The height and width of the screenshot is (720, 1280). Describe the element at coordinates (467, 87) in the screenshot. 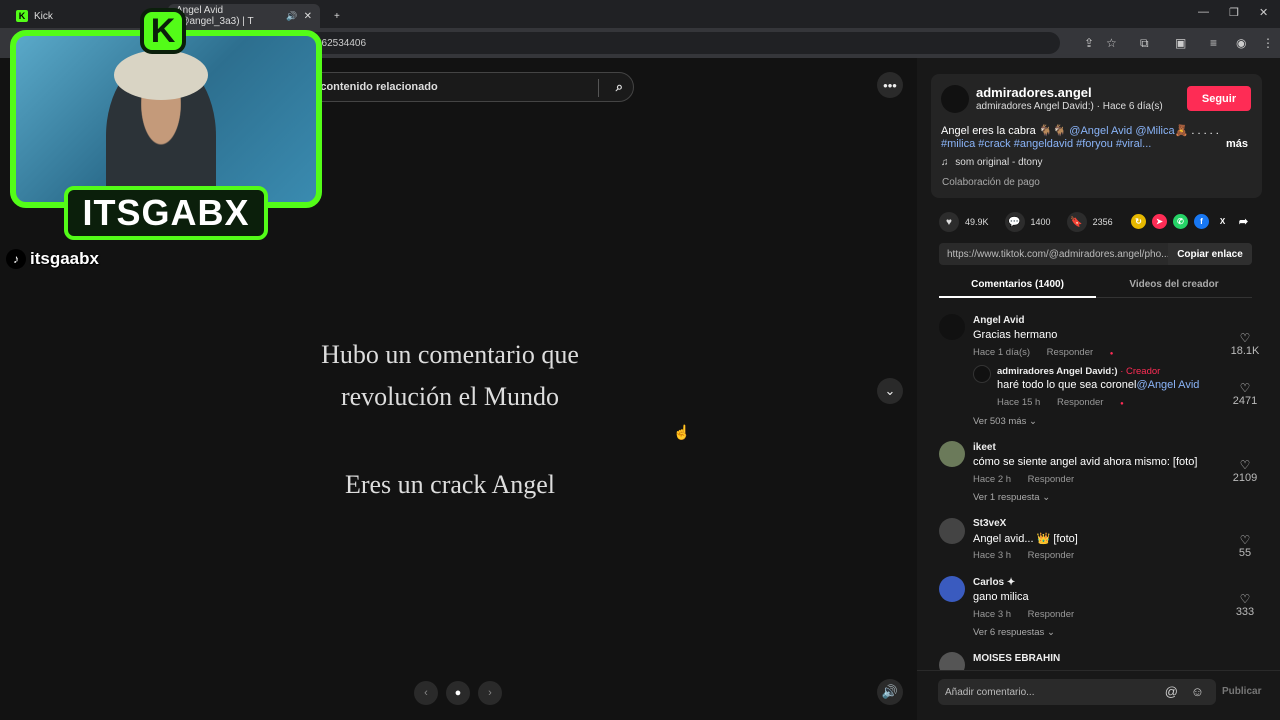

I see `related-search-input: r contenido relacionado ⌕` at that location.